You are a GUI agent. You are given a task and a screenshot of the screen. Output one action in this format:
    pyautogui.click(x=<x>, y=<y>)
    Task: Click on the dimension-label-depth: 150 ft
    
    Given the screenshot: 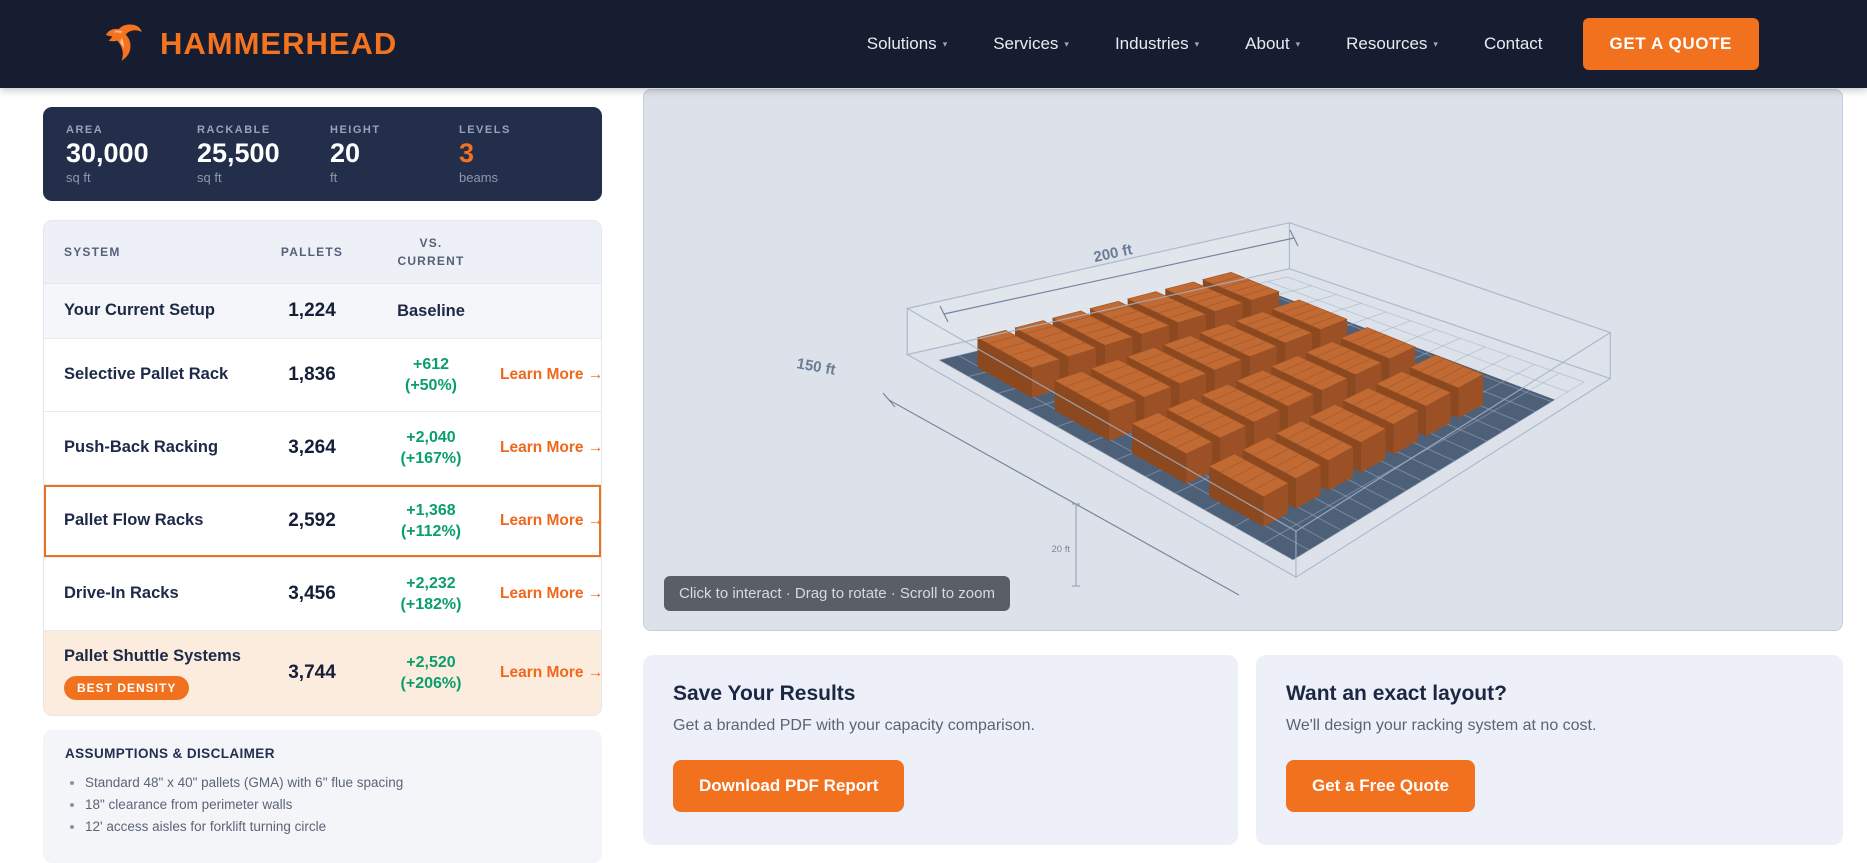 What is the action you would take?
    pyautogui.click(x=816, y=367)
    